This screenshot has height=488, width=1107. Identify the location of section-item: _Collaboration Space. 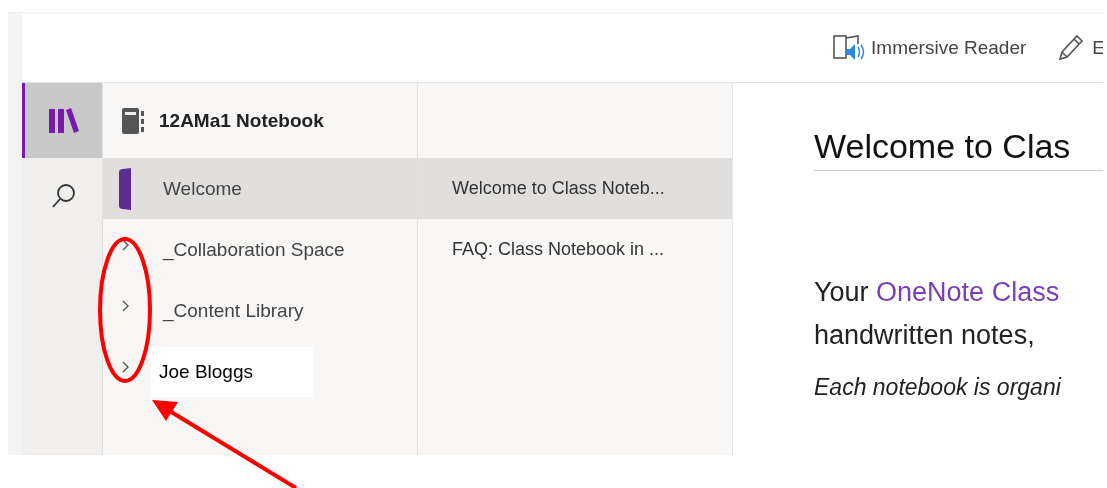
(260, 249).